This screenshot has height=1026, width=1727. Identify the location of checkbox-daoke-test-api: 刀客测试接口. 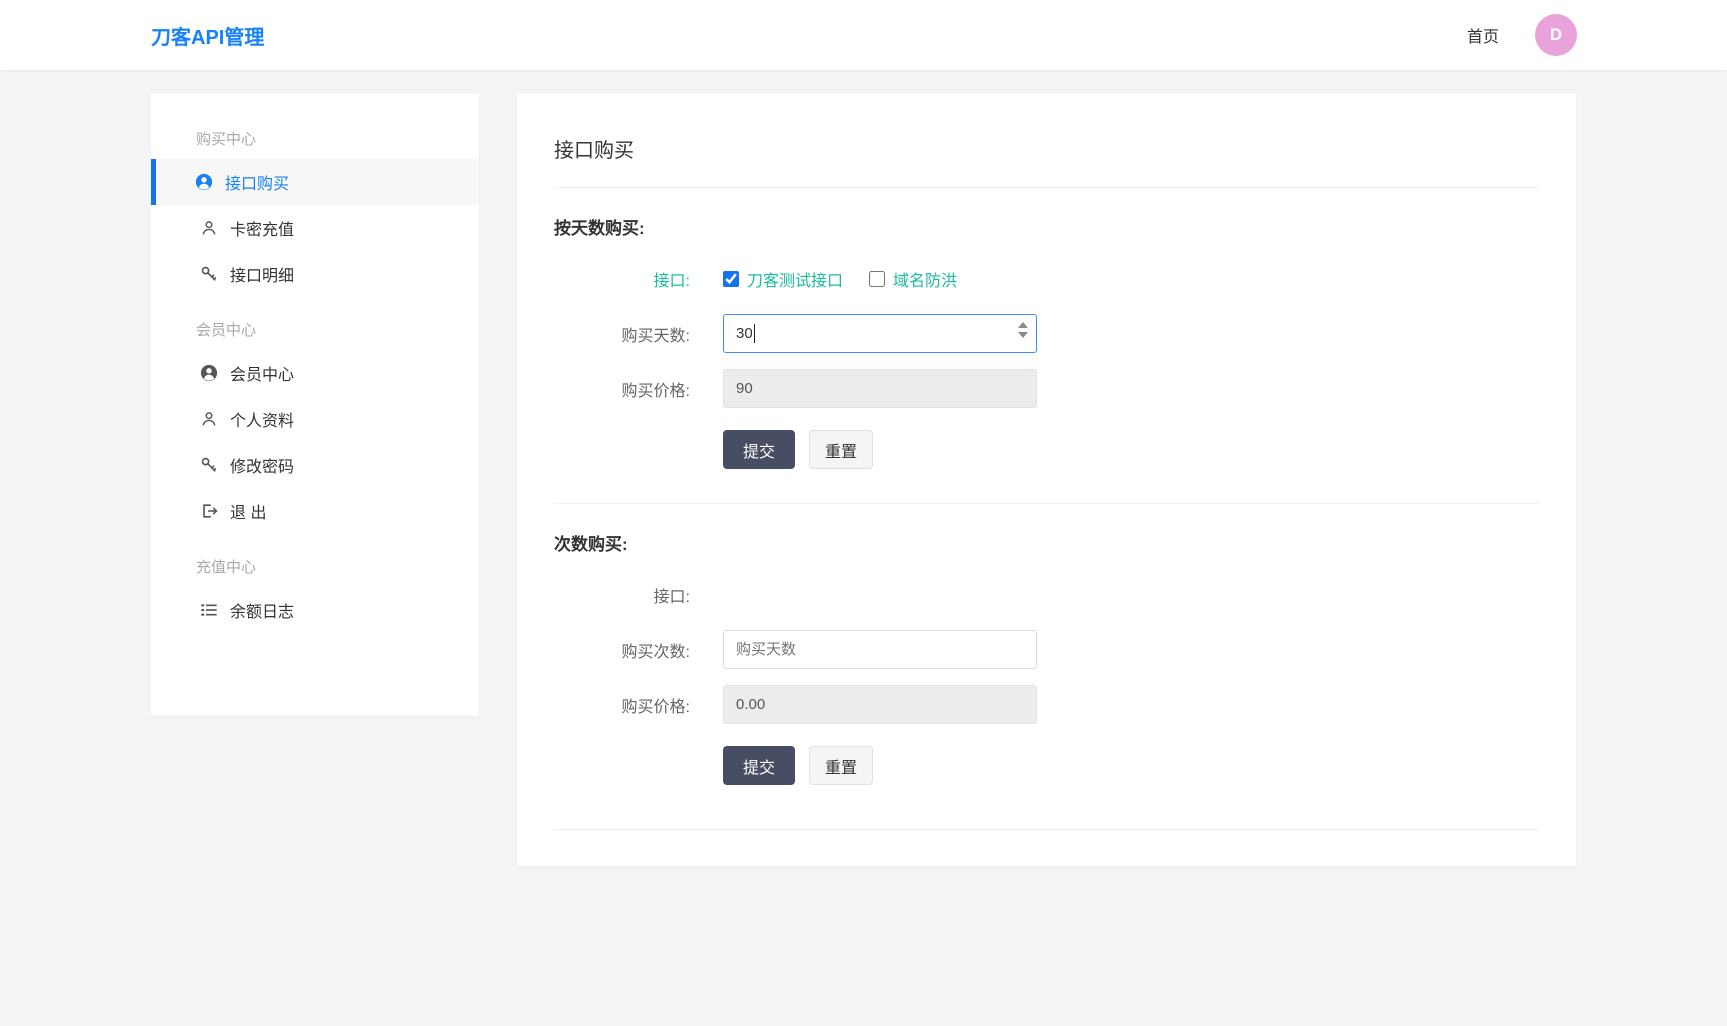
(783, 279).